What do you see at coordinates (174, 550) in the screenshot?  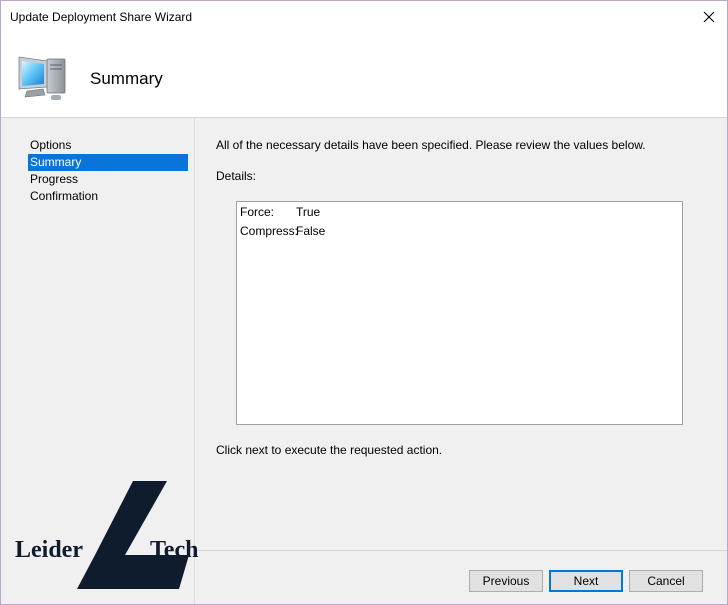 I see `logo-text-right: Tech` at bounding box center [174, 550].